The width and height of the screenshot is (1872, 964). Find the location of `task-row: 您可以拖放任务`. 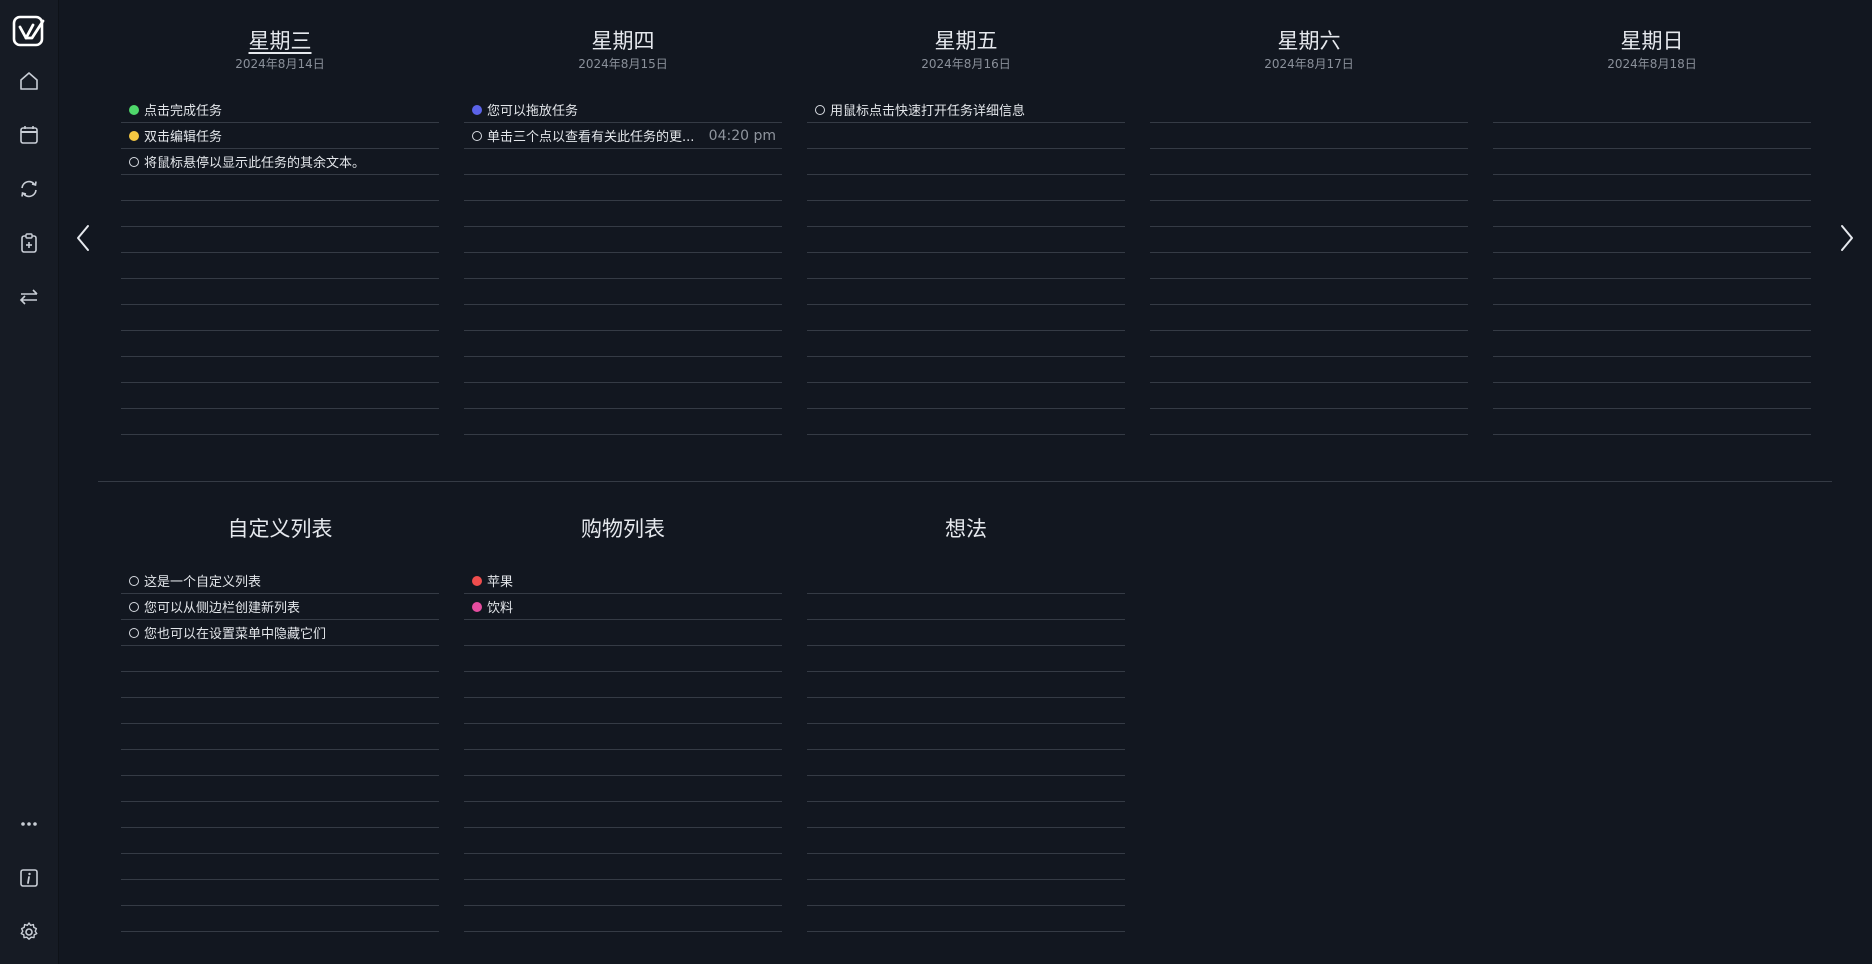

task-row: 您可以拖放任务 is located at coordinates (623, 110).